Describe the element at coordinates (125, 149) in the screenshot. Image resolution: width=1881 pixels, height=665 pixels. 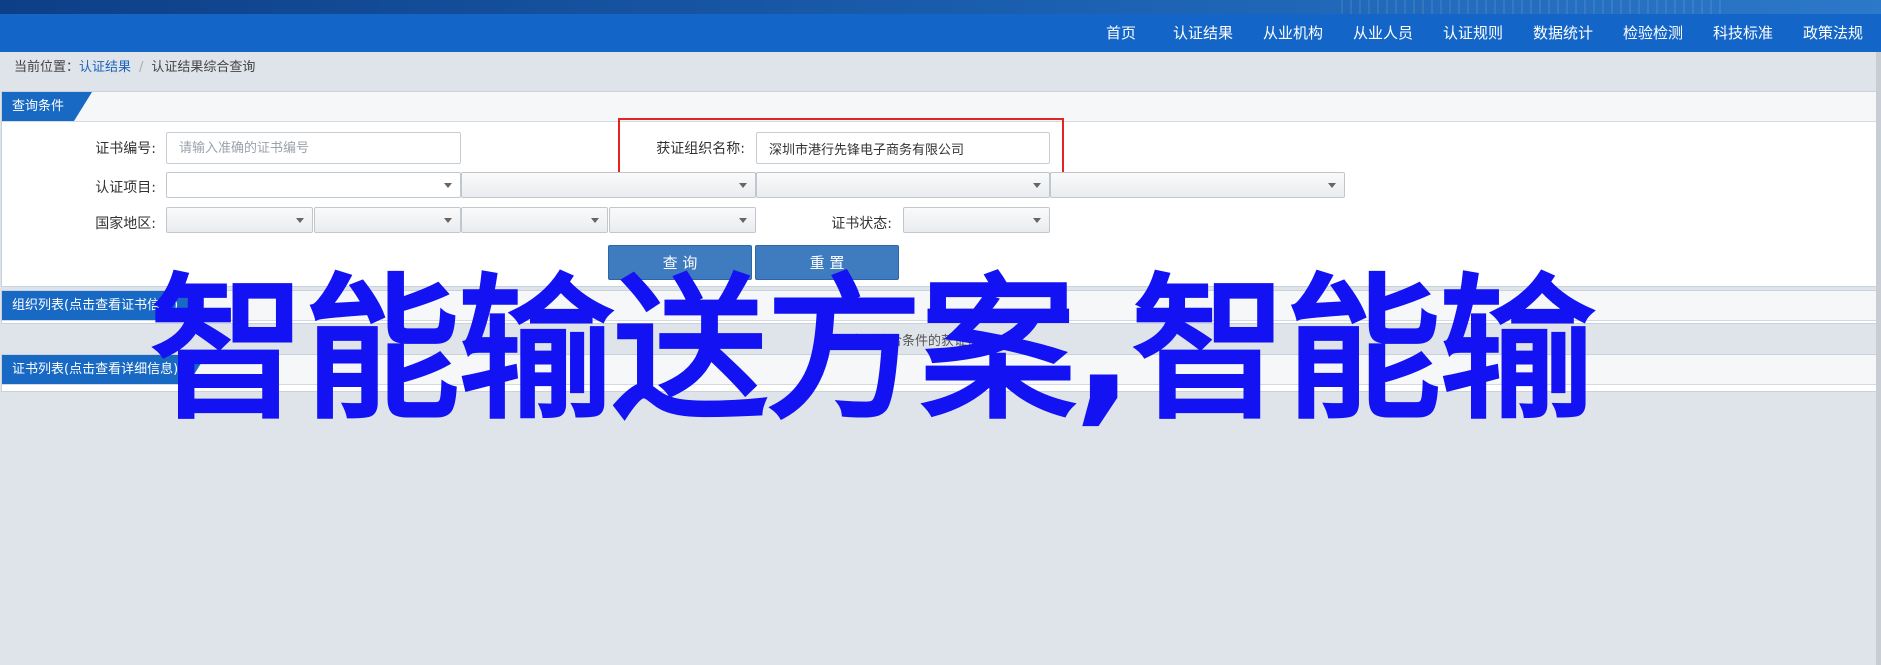
I see `cert-no-label: 证书编号:` at that location.